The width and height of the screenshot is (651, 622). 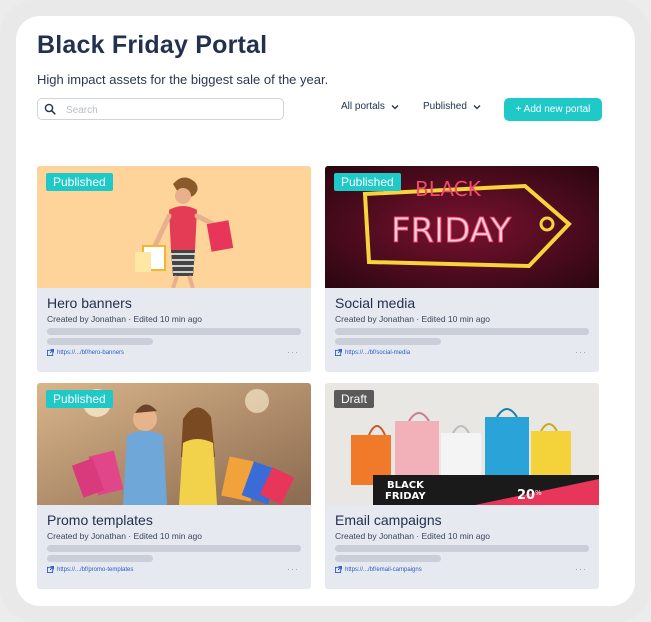 What do you see at coordinates (375, 303) in the screenshot?
I see `card-title: Social media` at bounding box center [375, 303].